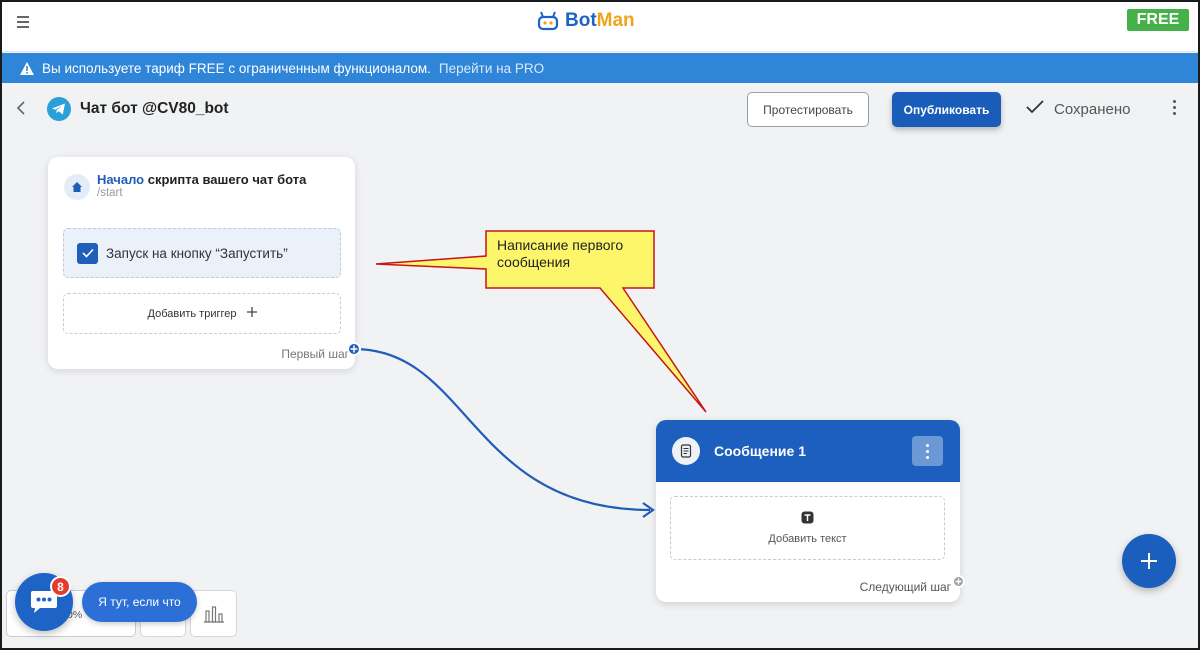 The height and width of the screenshot is (650, 1200). I want to click on top-bar: BotMan FREE, so click(600, 26).